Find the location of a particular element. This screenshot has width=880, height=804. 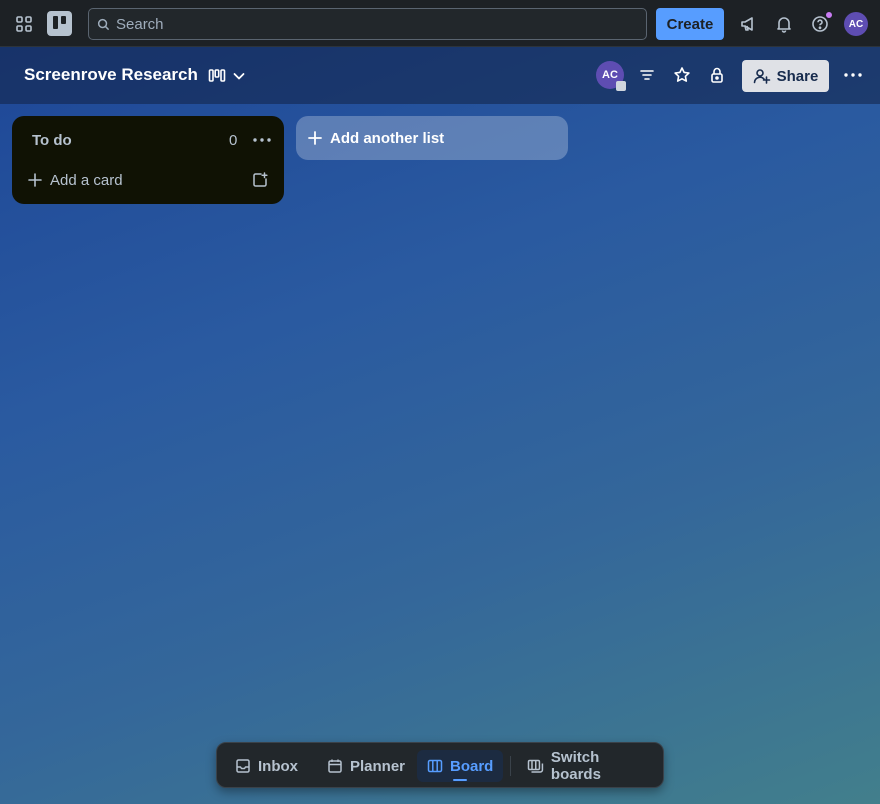

board-view-icon is located at coordinates (217, 75).